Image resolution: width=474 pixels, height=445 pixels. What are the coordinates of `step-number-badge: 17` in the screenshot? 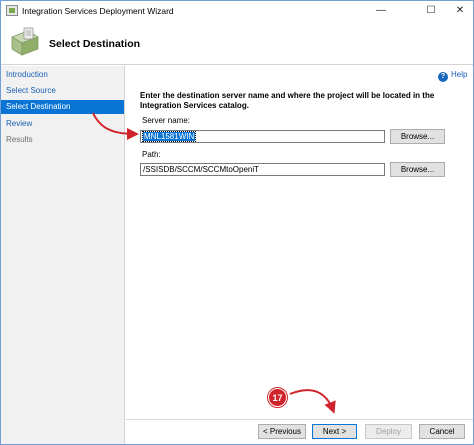 It's located at (277, 397).